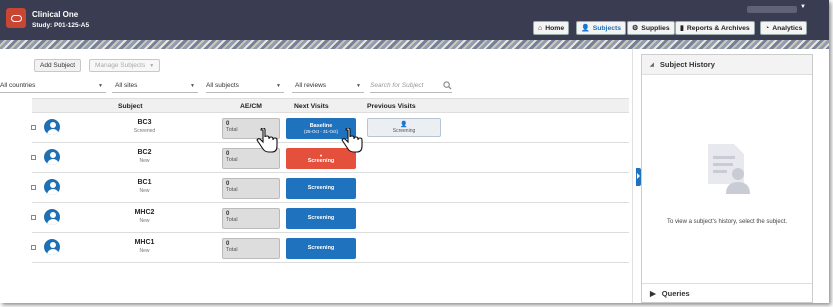 The height and width of the screenshot is (307, 833). Describe the element at coordinates (540, 28) in the screenshot. I see `home-icon: ⌂` at that location.